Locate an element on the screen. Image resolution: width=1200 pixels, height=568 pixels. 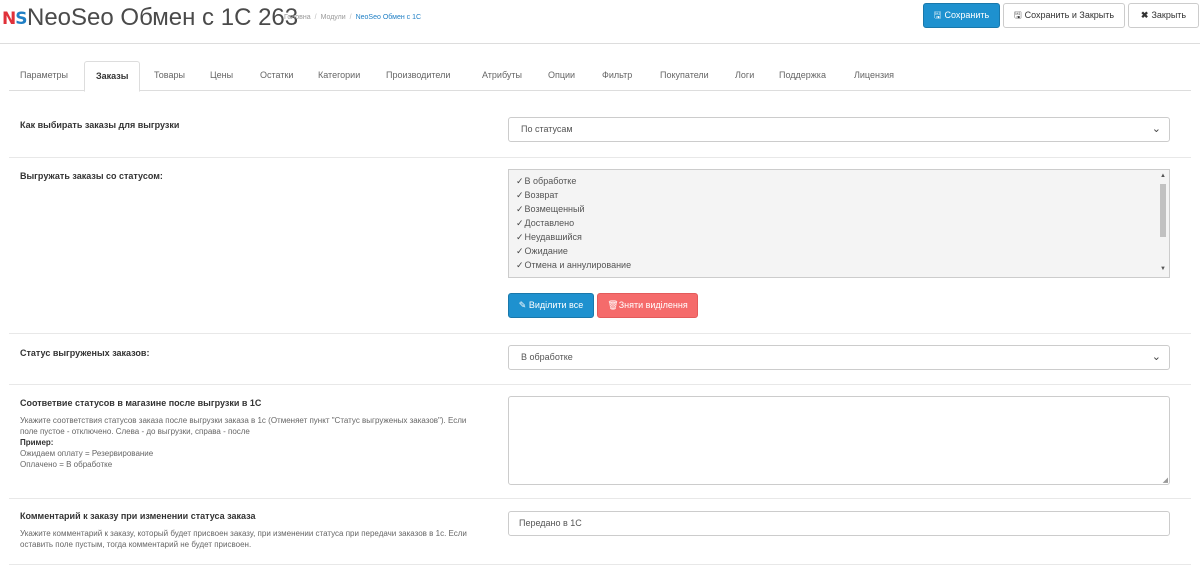
breadcrumb-current: NeoSeo Обмен с 1С is located at coordinates (388, 17).